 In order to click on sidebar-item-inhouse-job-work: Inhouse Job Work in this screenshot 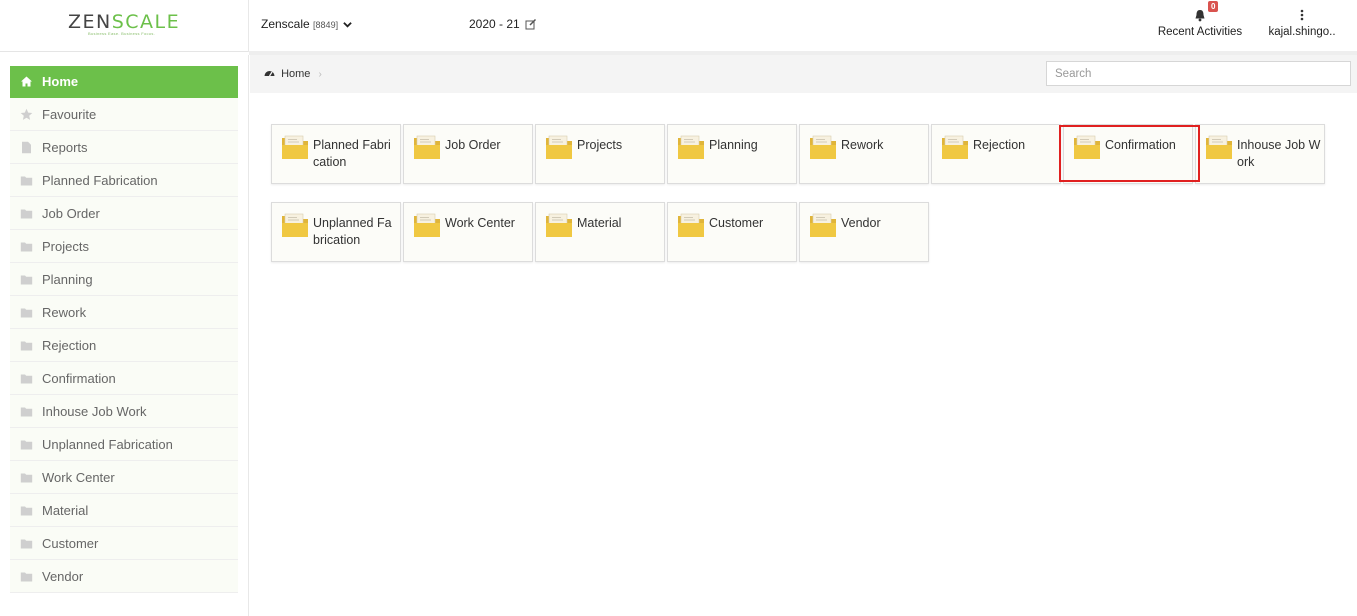, I will do `click(124, 411)`.